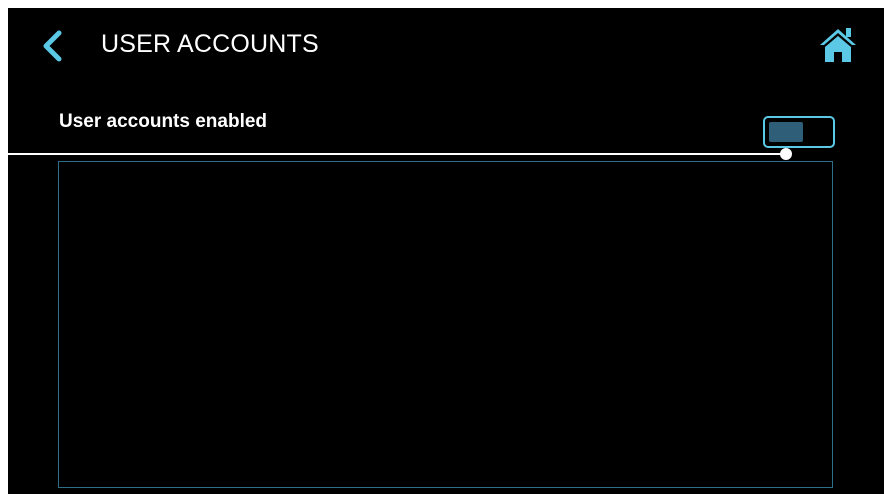 The height and width of the screenshot is (494, 884). Describe the element at coordinates (786, 132) in the screenshot. I see `toggle-knob` at that location.